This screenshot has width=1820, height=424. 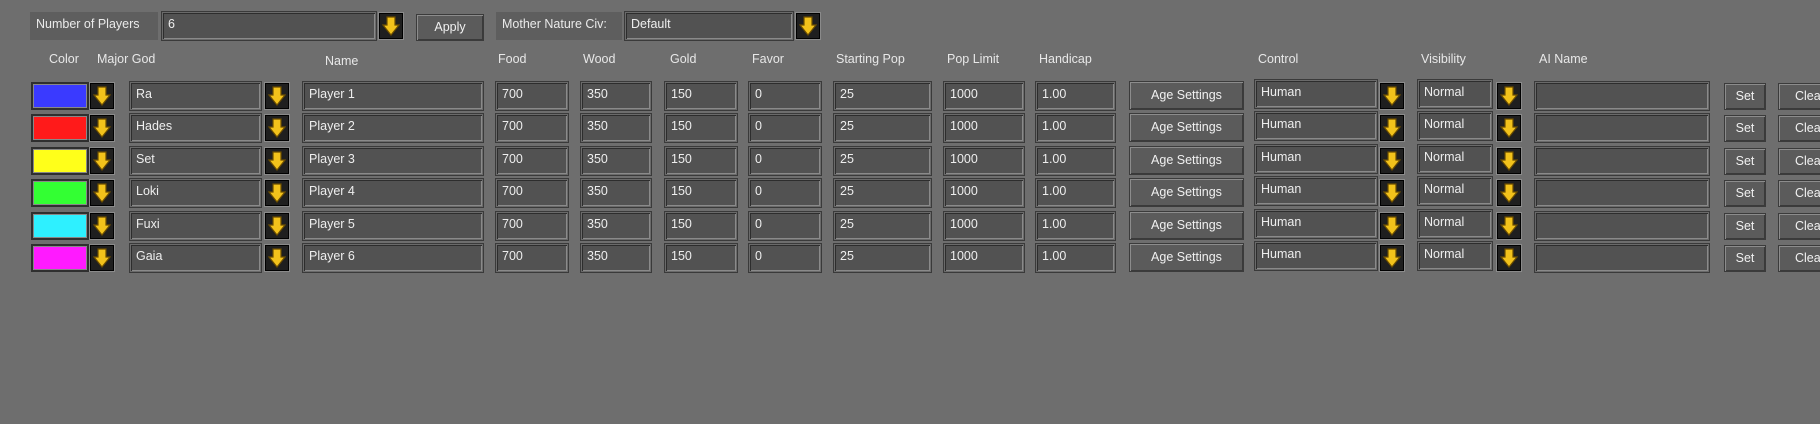 What do you see at coordinates (195, 96) in the screenshot?
I see `major-god-select: Ra` at bounding box center [195, 96].